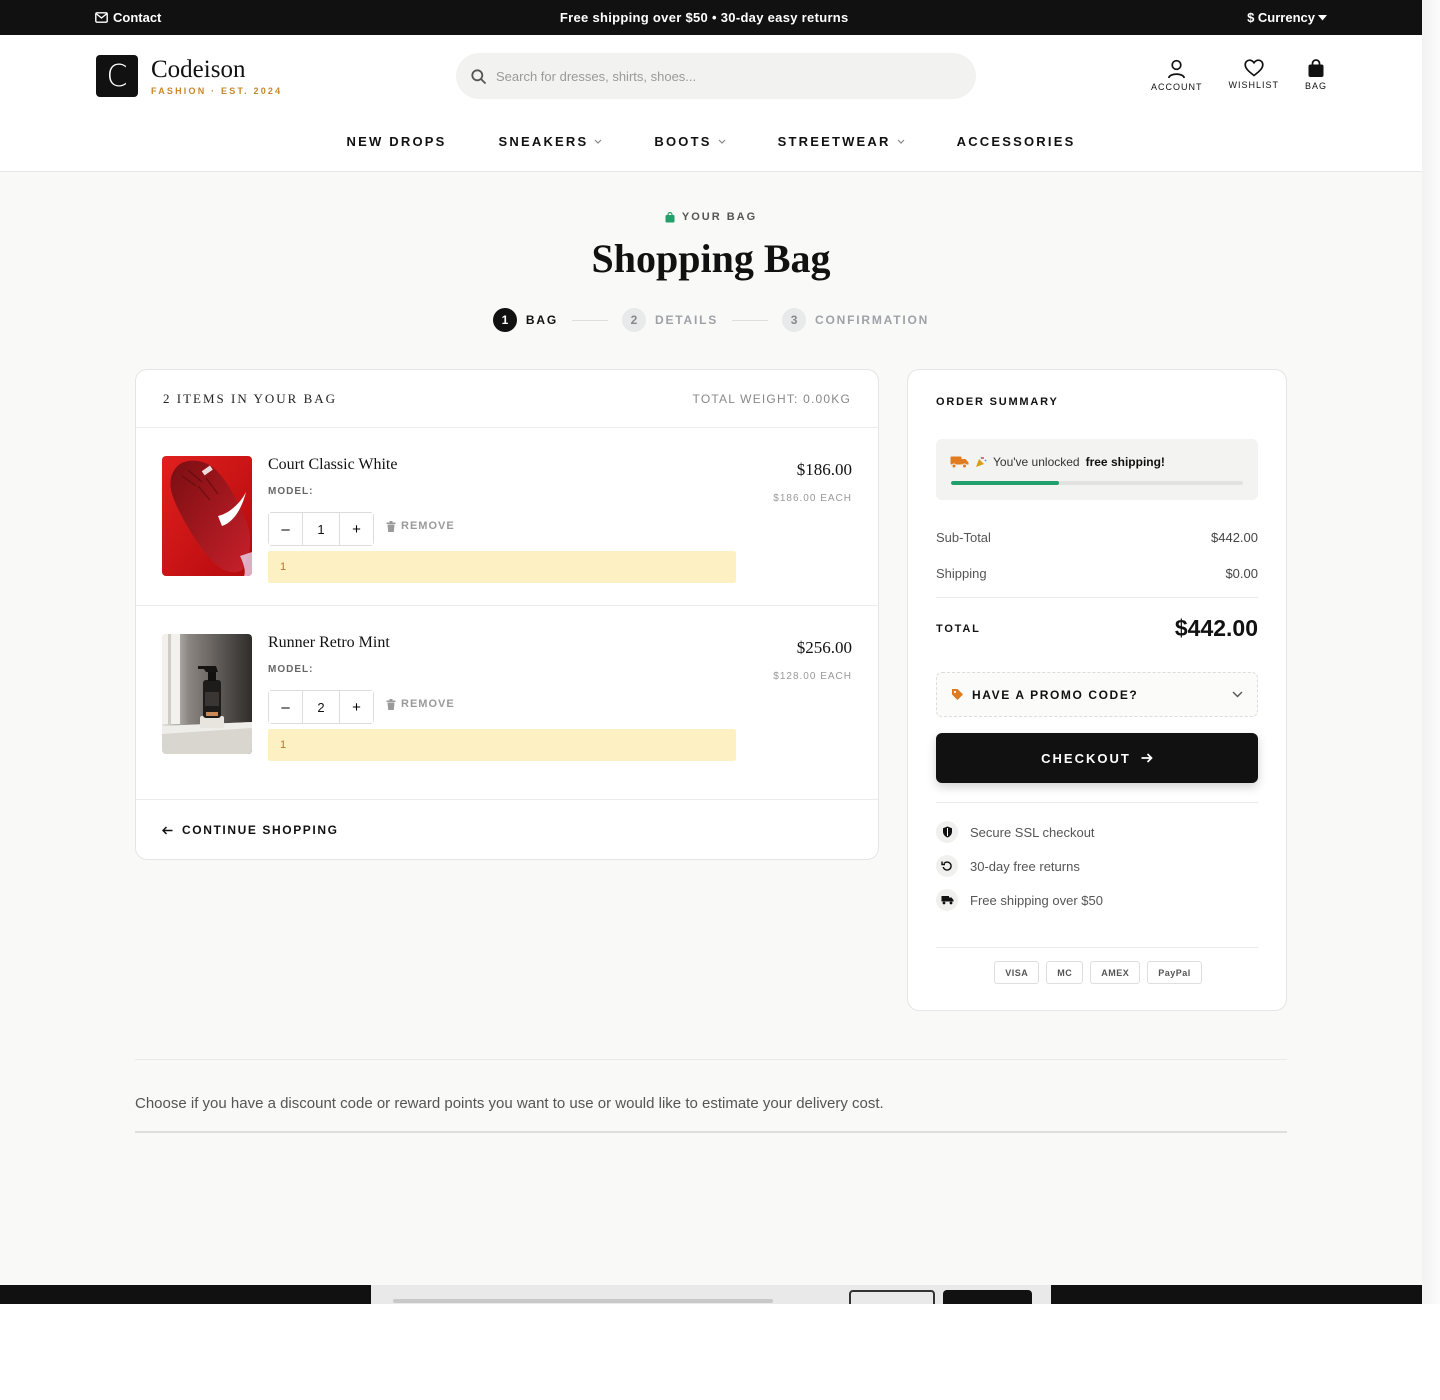 The height and width of the screenshot is (1400, 1440). What do you see at coordinates (1176, 87) in the screenshot?
I see `account-label: ACCOUNT` at bounding box center [1176, 87].